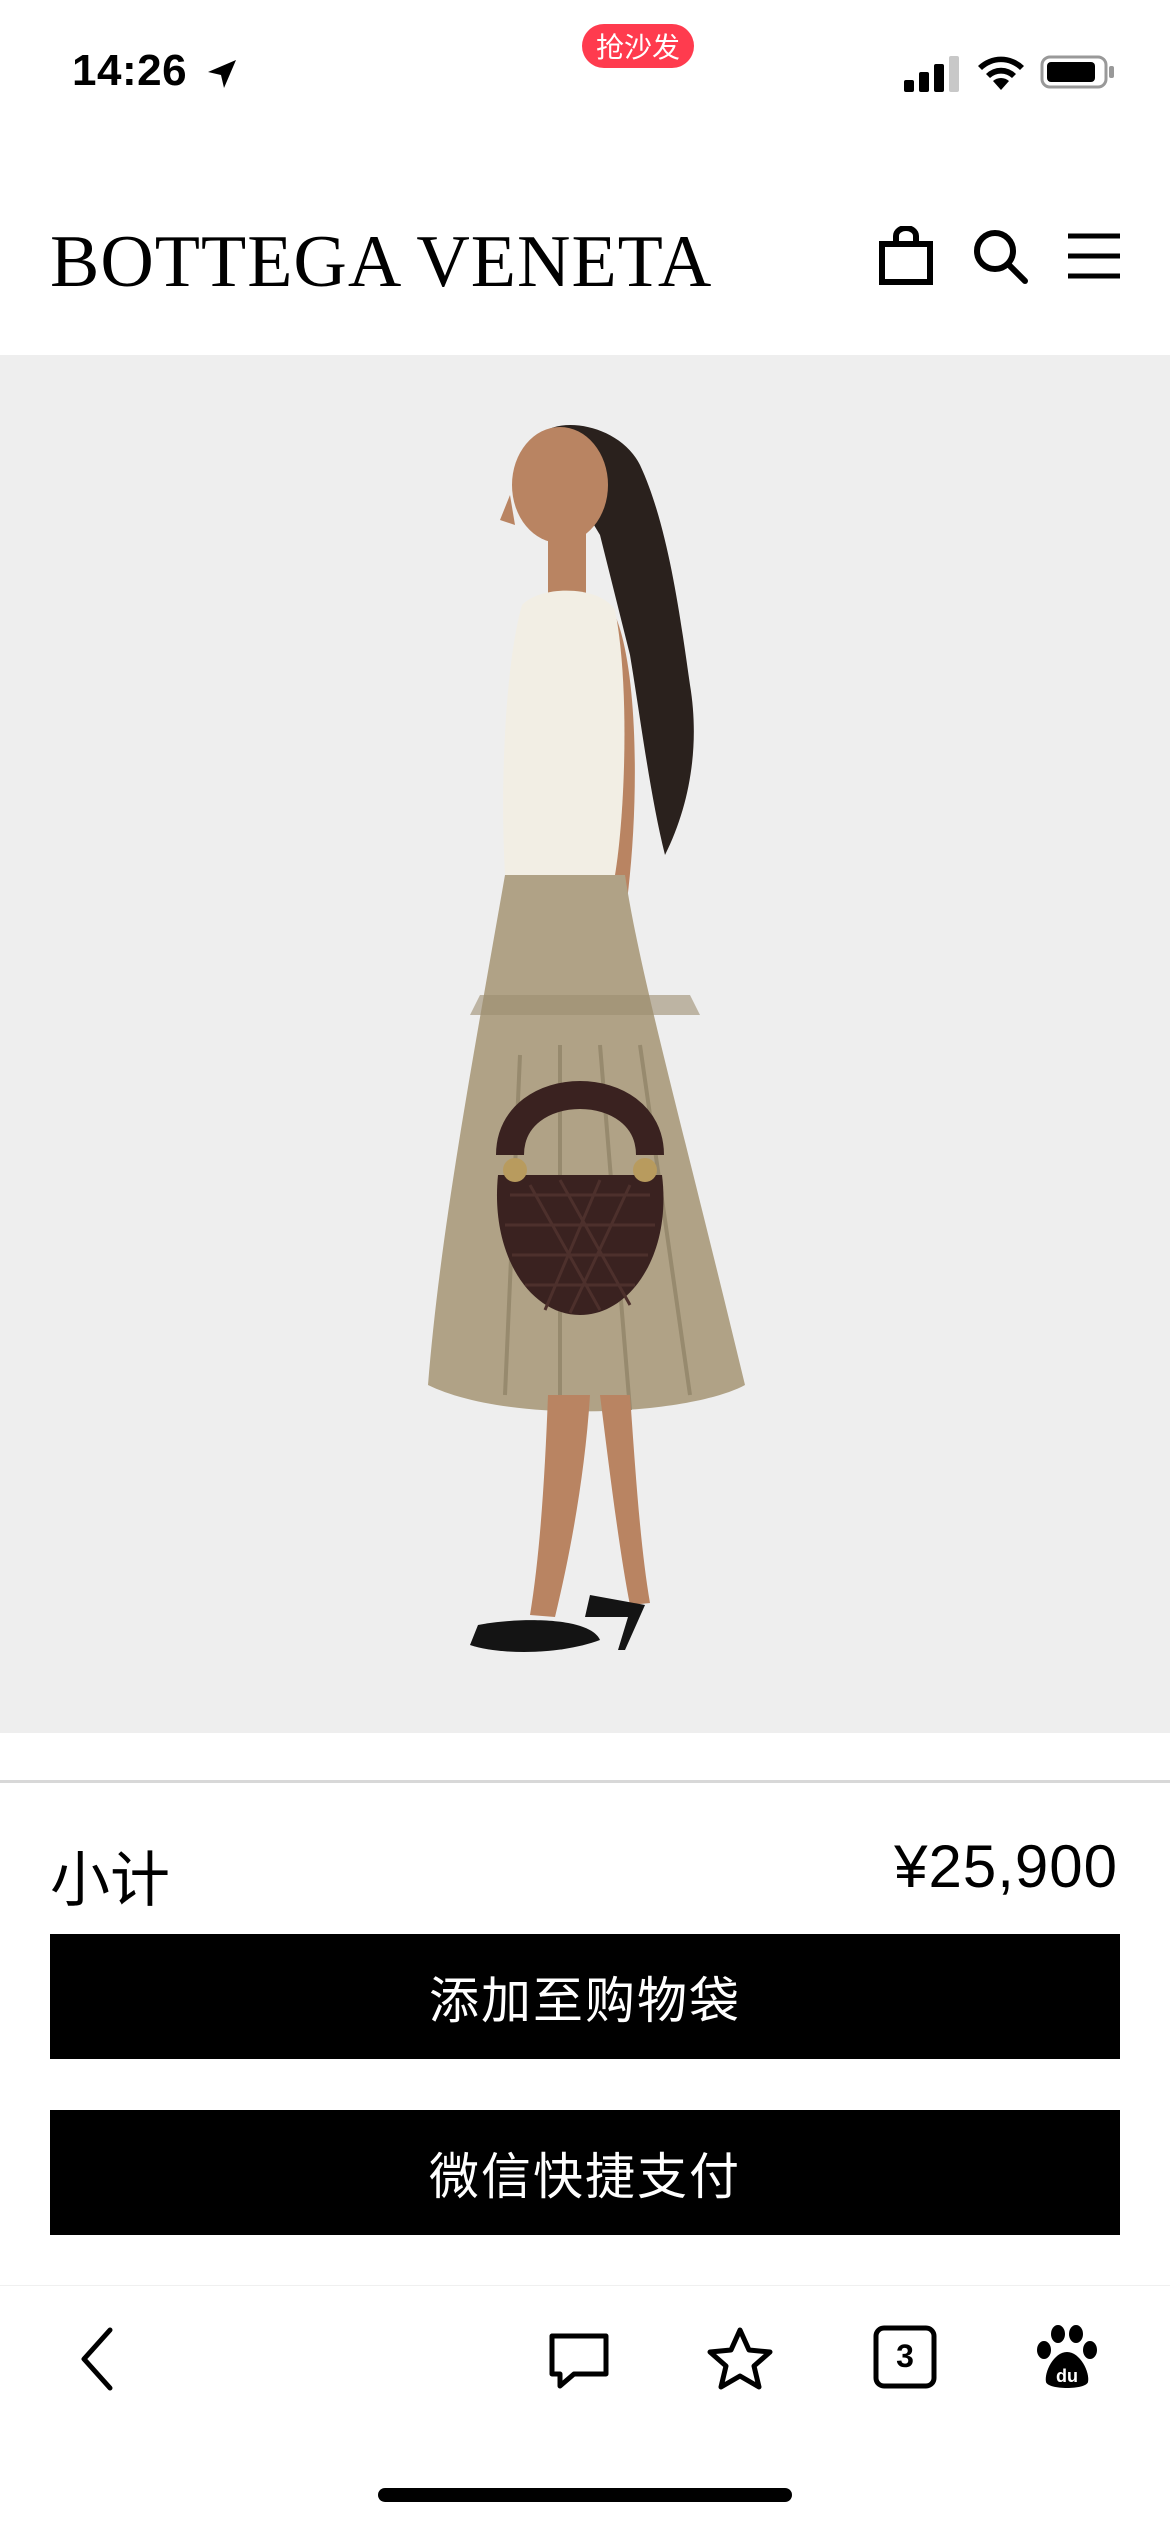  What do you see at coordinates (1006, 1866) in the screenshot?
I see `subtotal-price: ¥25,900` at bounding box center [1006, 1866].